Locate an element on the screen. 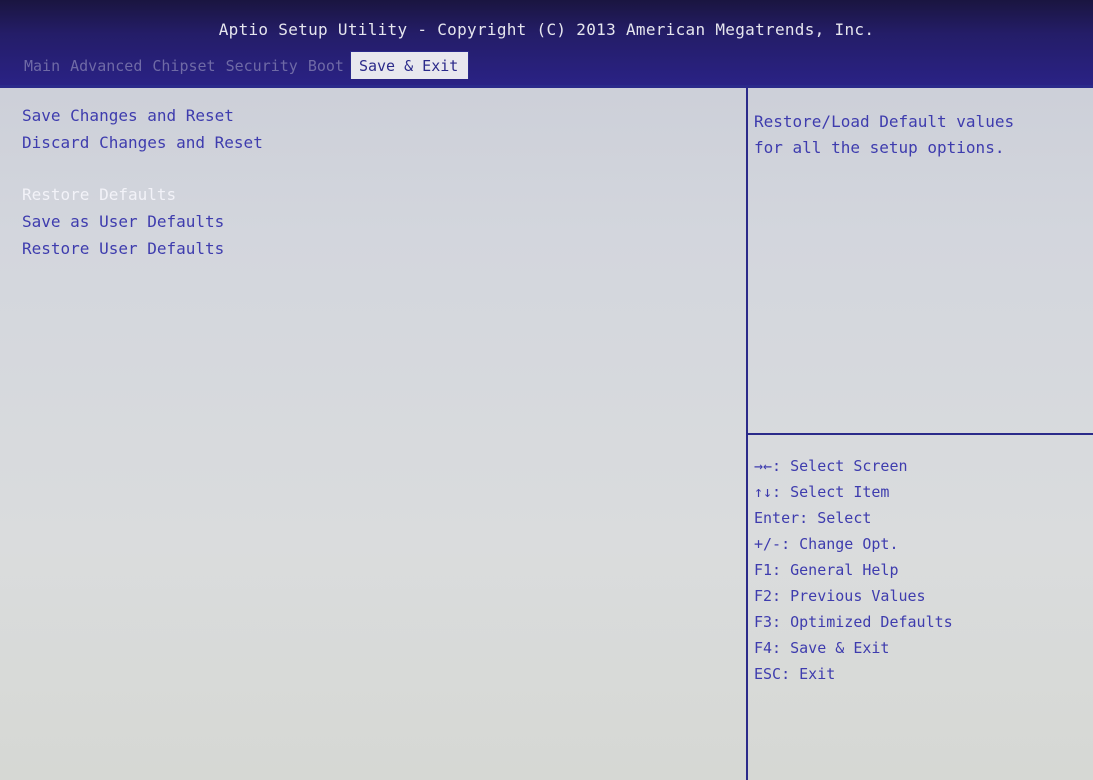  menu-item-save-as-user-defaults: Save as User Defaults is located at coordinates (123, 222).